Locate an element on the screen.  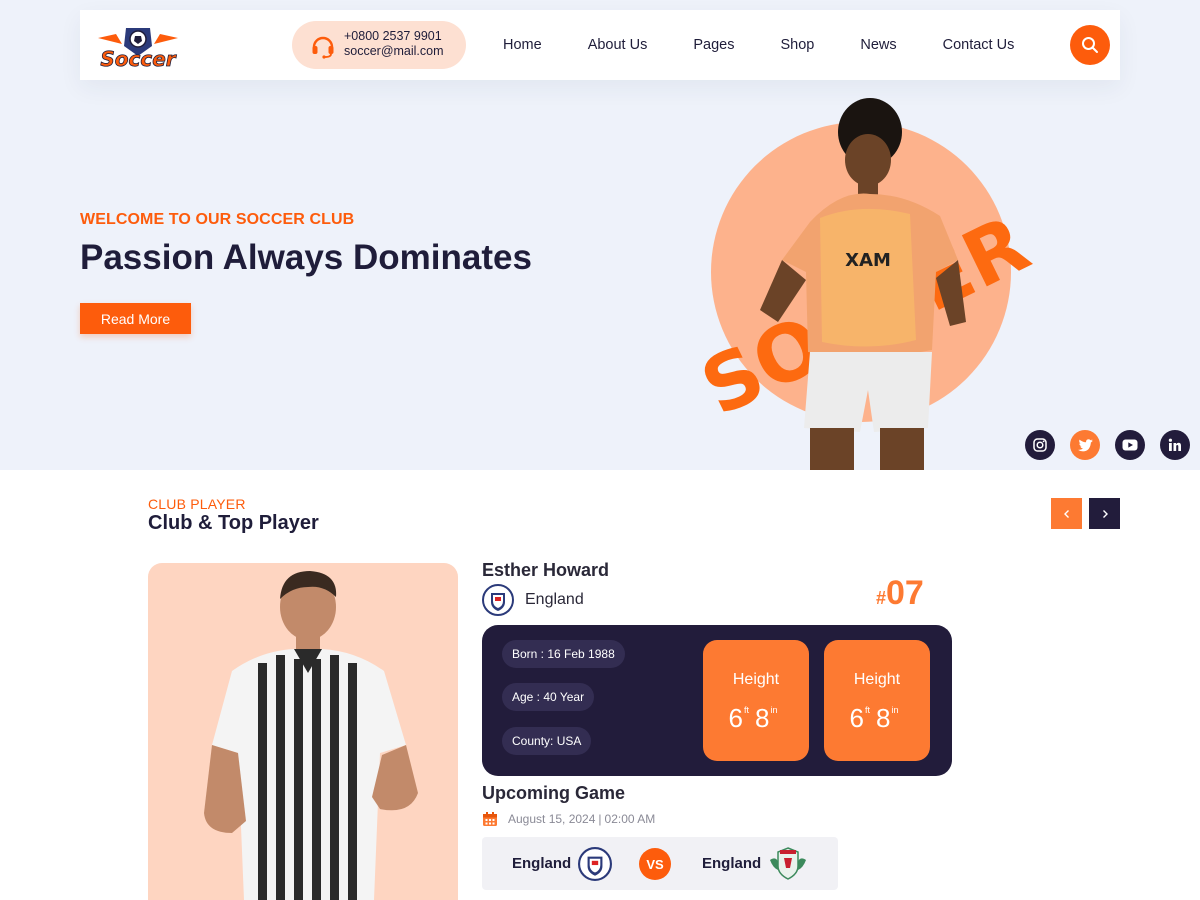
prev-button is located at coordinates (1066, 513).